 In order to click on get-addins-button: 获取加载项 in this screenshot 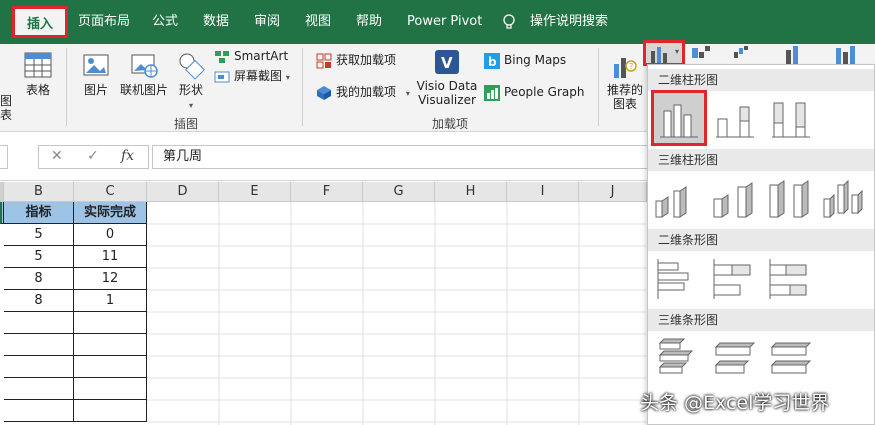, I will do `click(356, 60)`.